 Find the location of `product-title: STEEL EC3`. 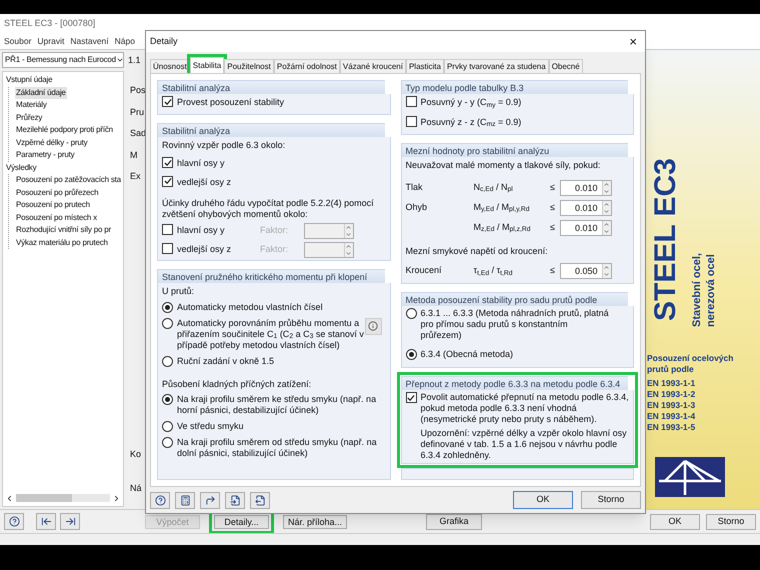

product-title: STEEL EC3 is located at coordinates (666, 239).